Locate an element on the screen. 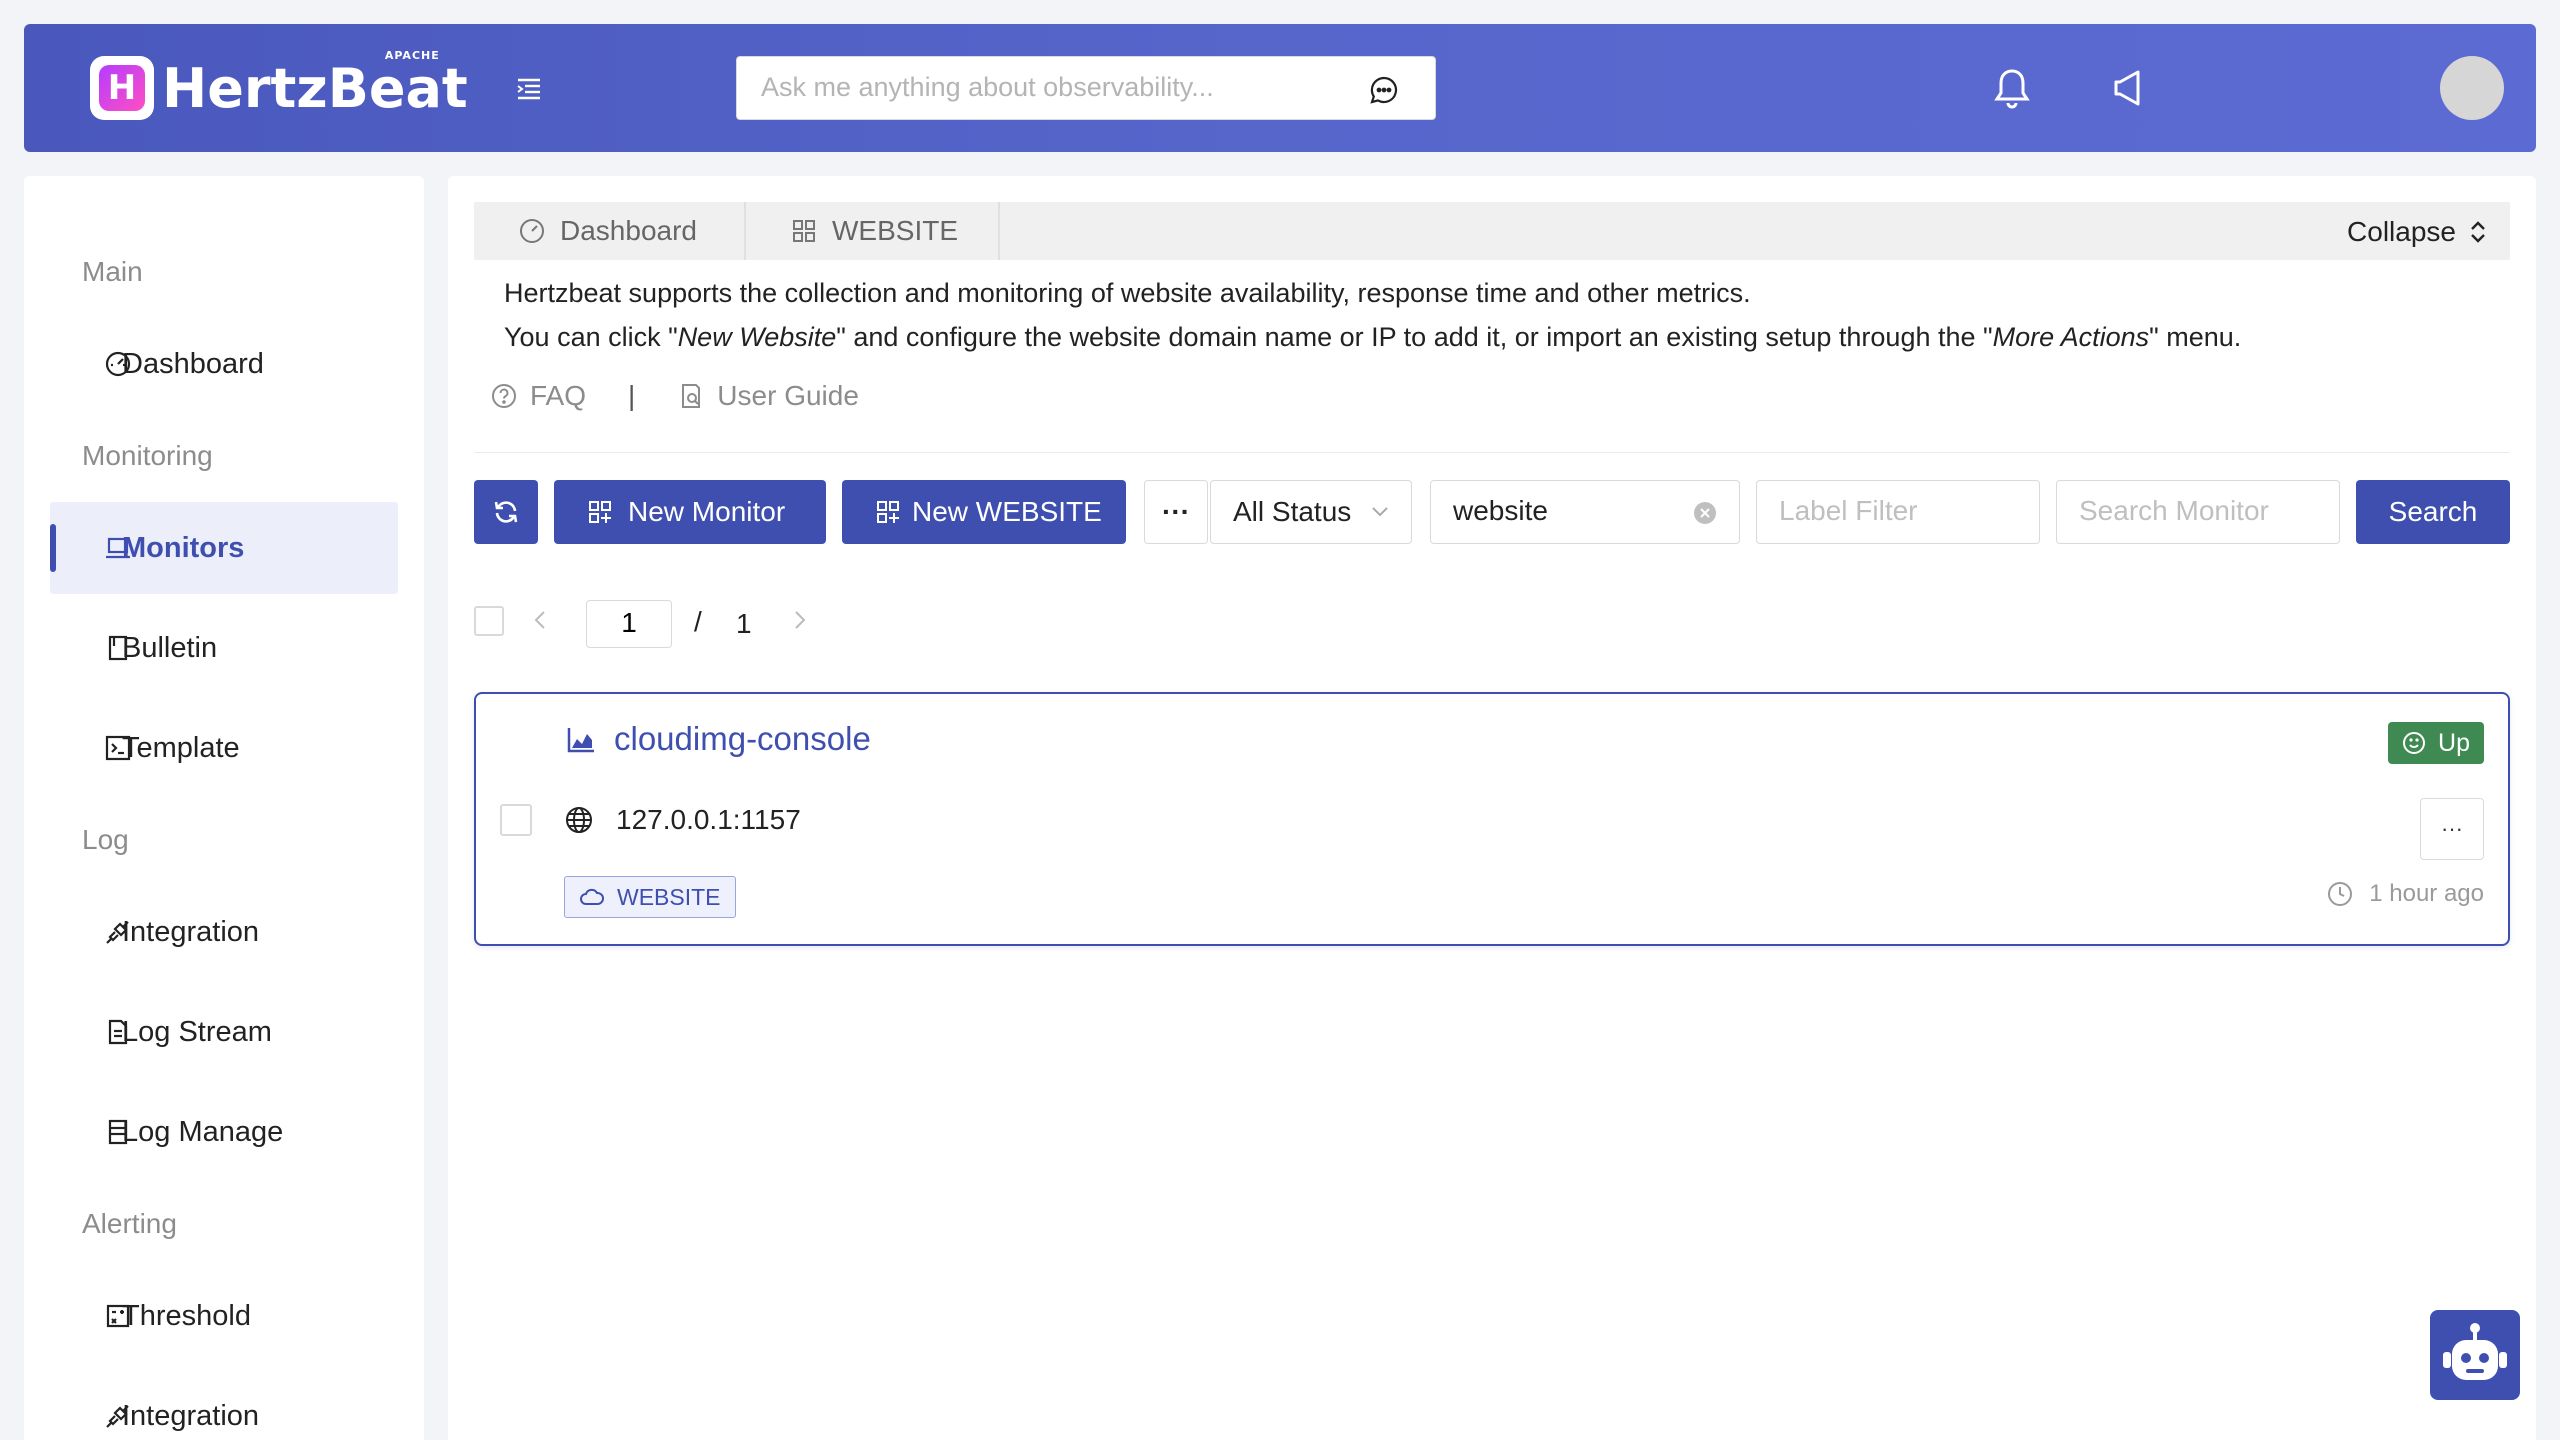  sidebar-item-log-stream: Log Stream is located at coordinates (224, 1032).